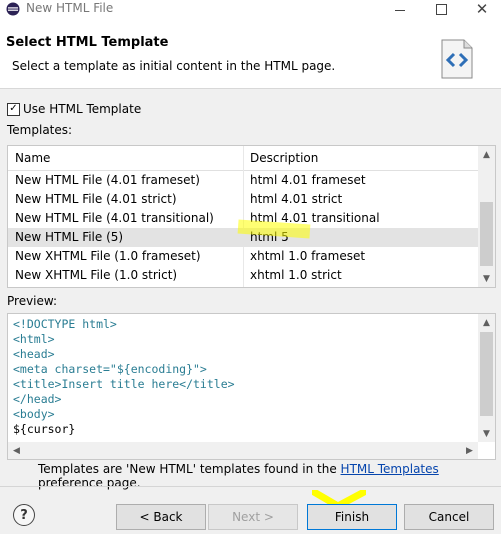 This screenshot has width=501, height=534. I want to click on close-button: ✕, so click(481, 9).